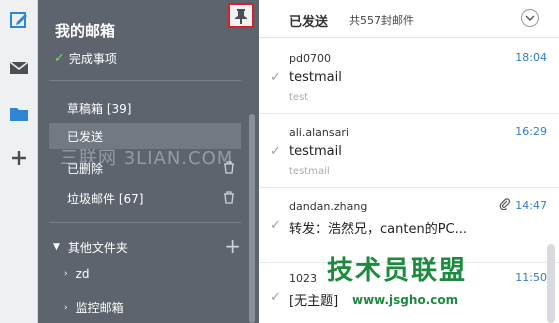  I want to click on sidebar-subfolder-zd: › zd, so click(77, 274).